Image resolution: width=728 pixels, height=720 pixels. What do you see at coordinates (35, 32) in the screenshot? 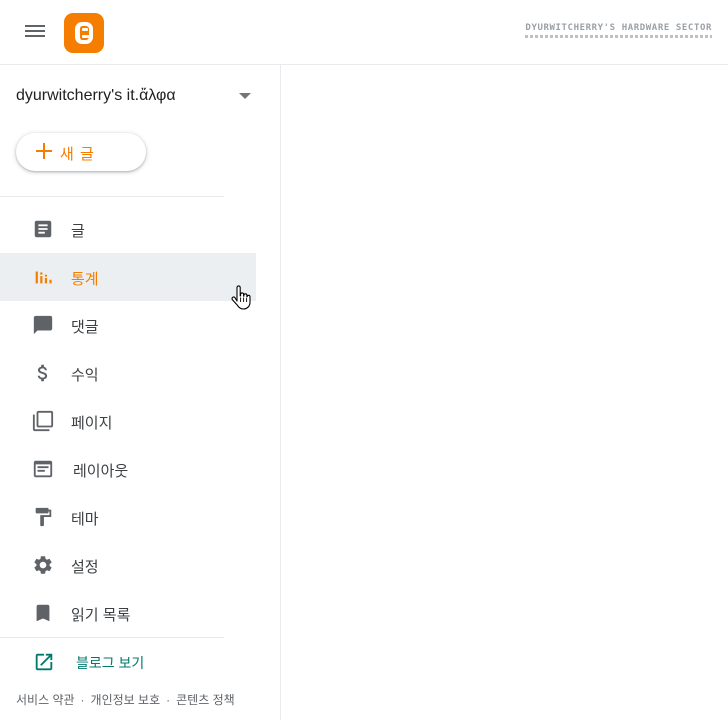
I see `hamburger-menu-icon` at bounding box center [35, 32].